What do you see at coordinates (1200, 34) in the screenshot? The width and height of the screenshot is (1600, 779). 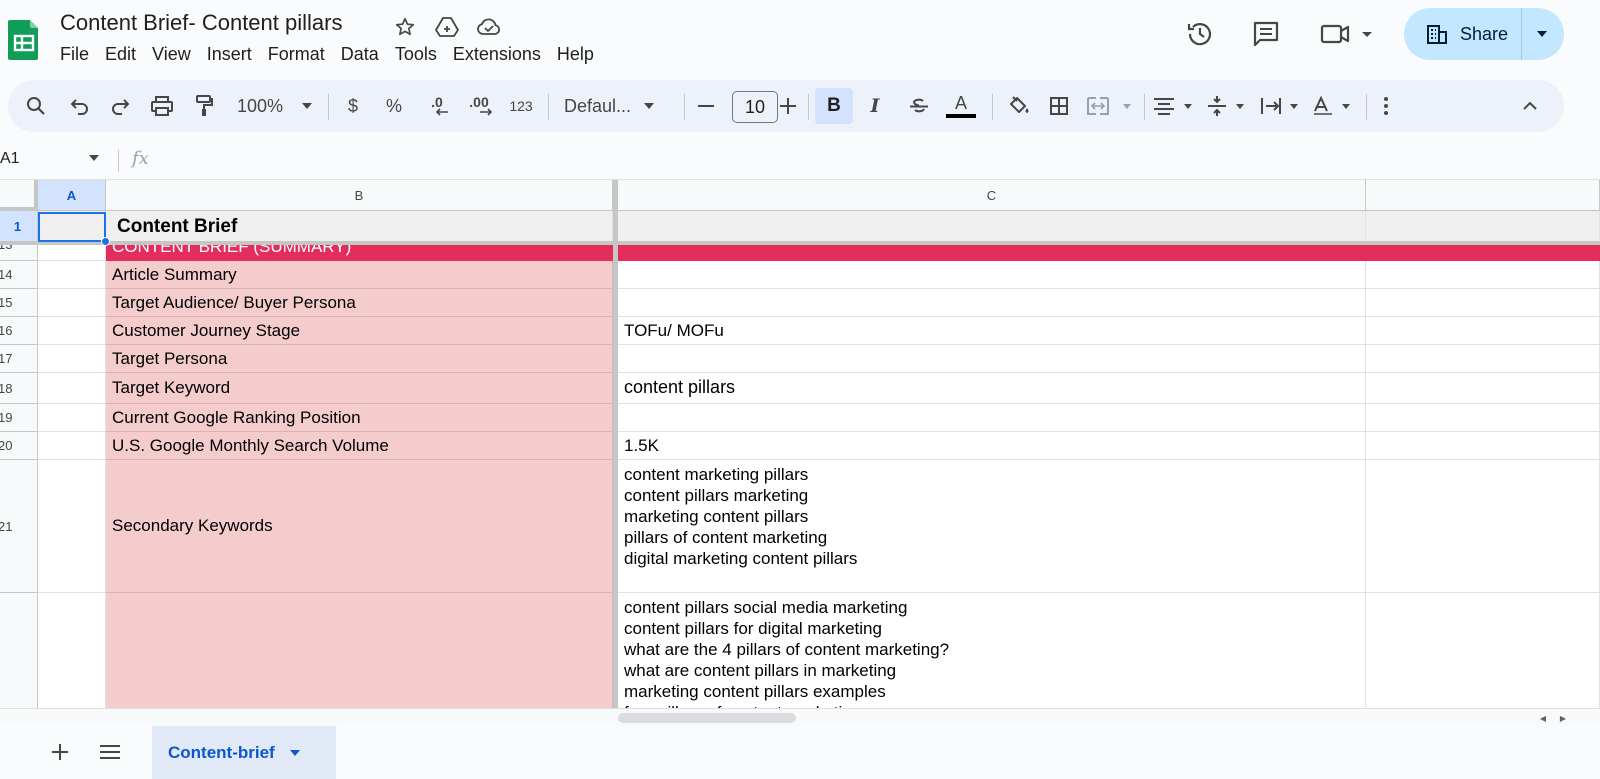 I see `version-history-icon` at bounding box center [1200, 34].